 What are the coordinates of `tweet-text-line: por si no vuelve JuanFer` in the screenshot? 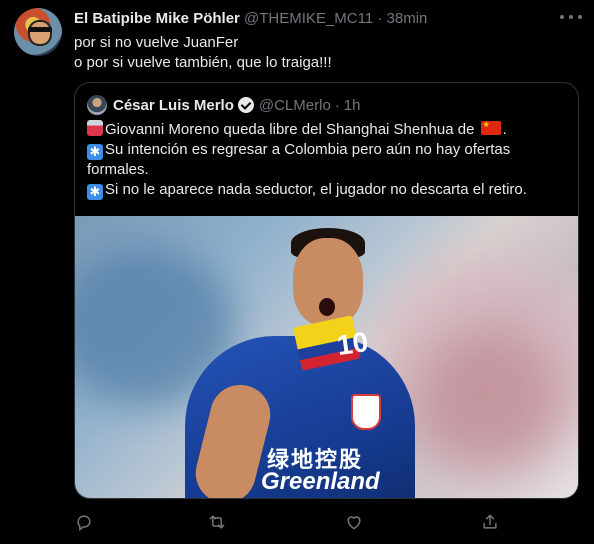 It's located at (156, 42).